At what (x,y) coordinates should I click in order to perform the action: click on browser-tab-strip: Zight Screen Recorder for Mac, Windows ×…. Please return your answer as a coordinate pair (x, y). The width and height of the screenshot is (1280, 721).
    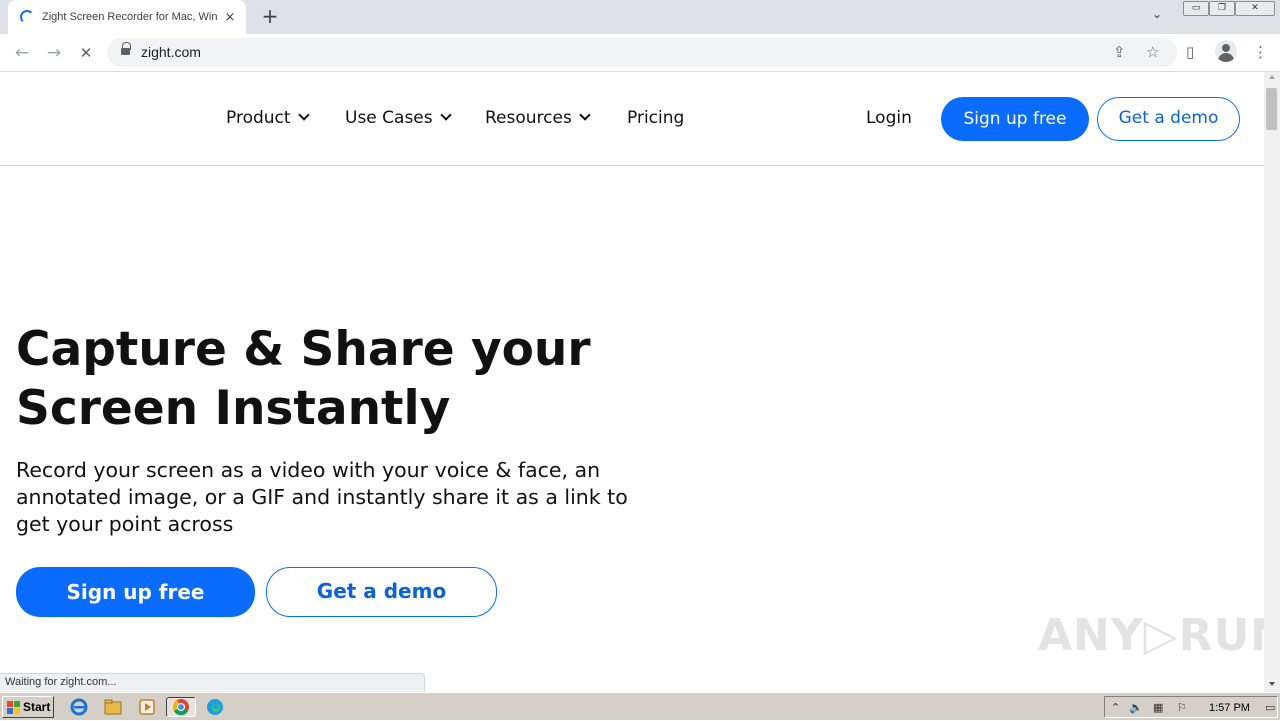
    Looking at the image, I should click on (640, 17).